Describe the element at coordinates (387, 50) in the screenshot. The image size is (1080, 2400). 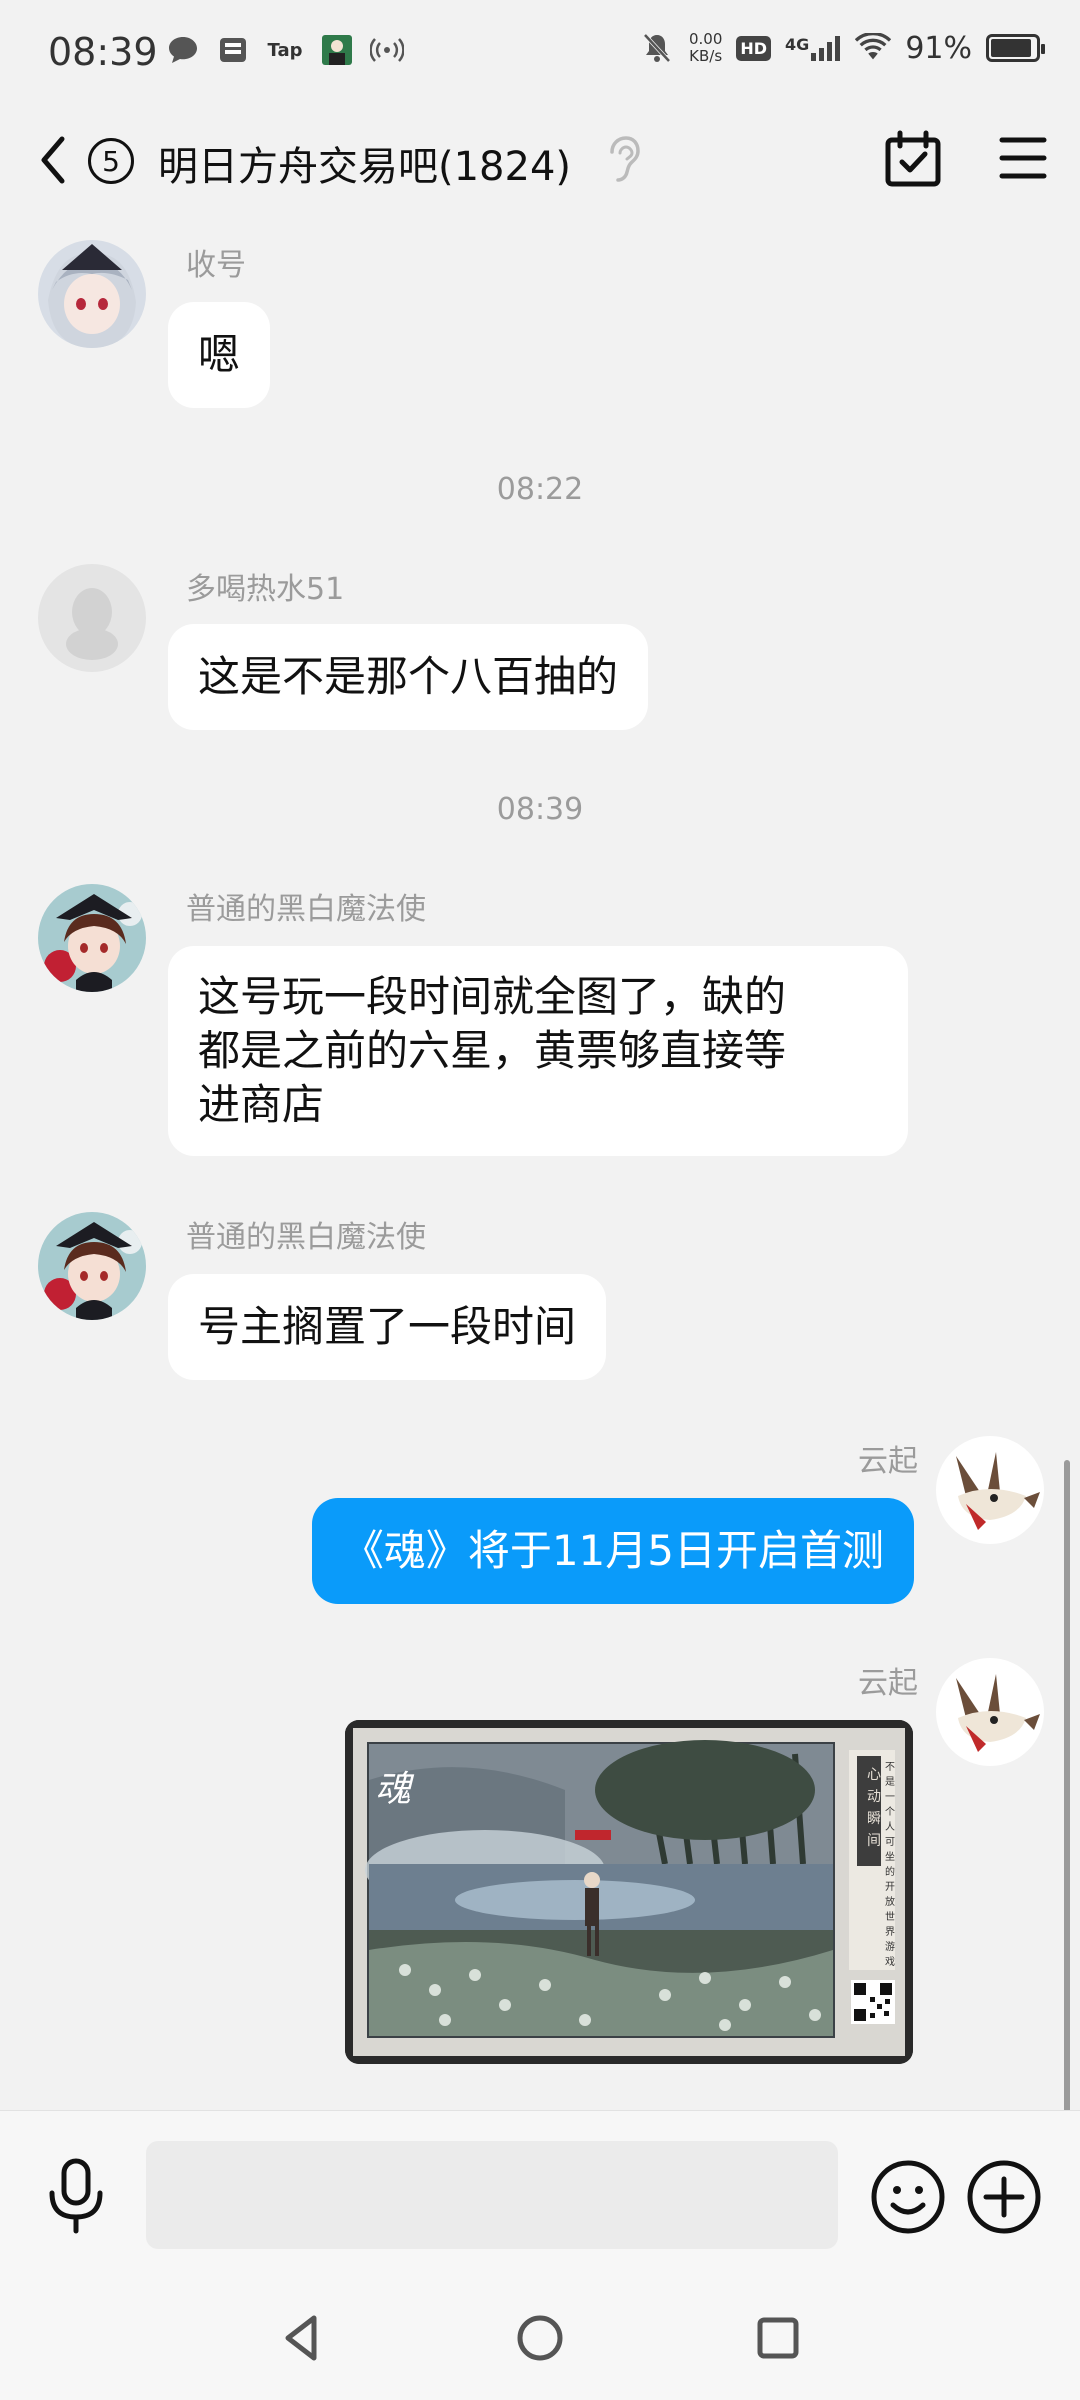
I see `hotspot-icon` at that location.